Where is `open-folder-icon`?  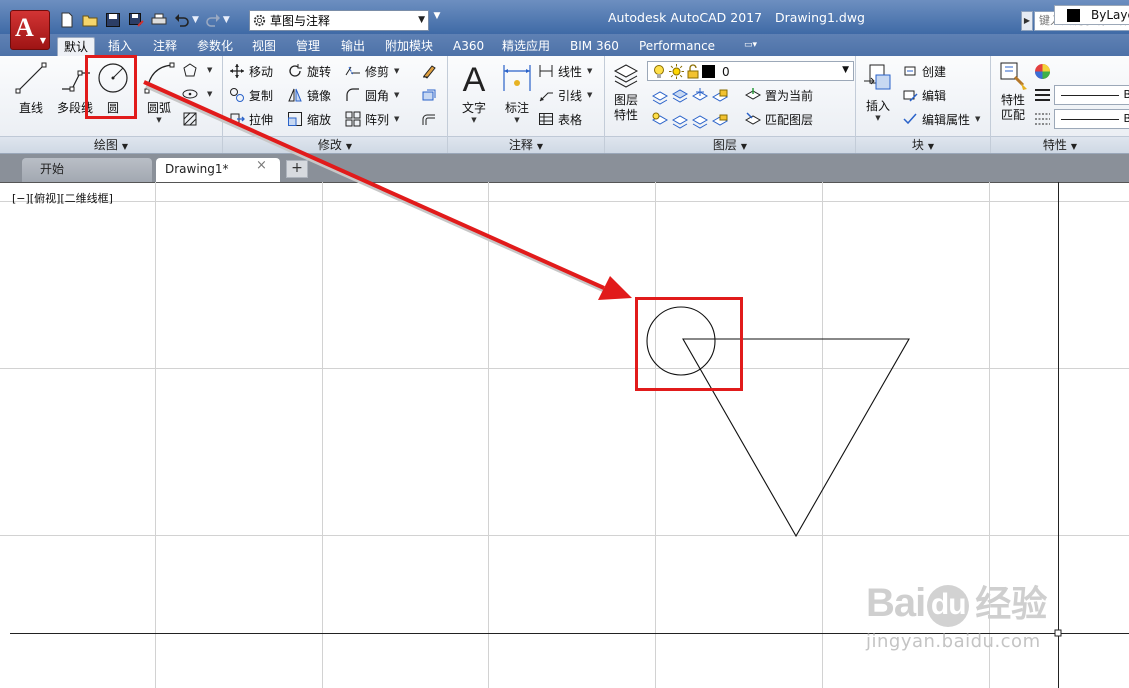 open-folder-icon is located at coordinates (90, 20).